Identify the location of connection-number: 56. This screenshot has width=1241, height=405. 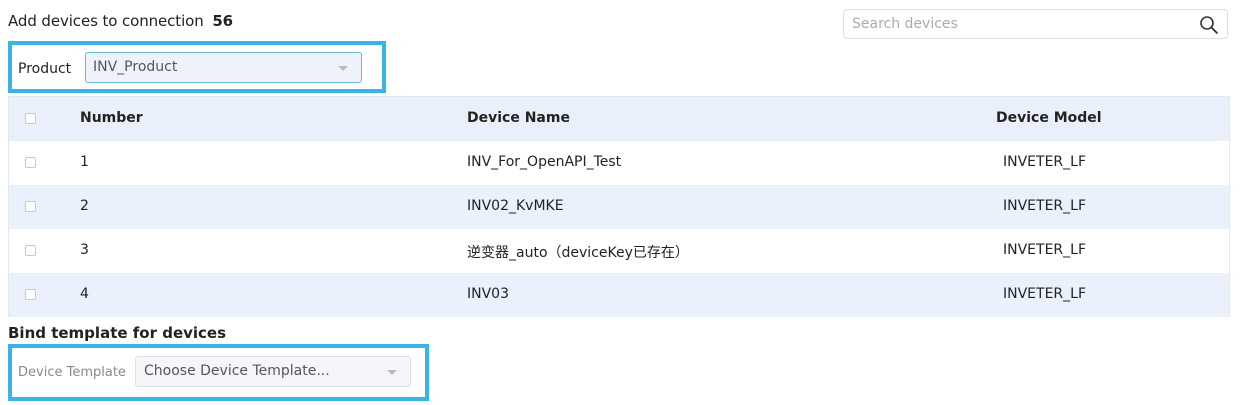
(222, 21).